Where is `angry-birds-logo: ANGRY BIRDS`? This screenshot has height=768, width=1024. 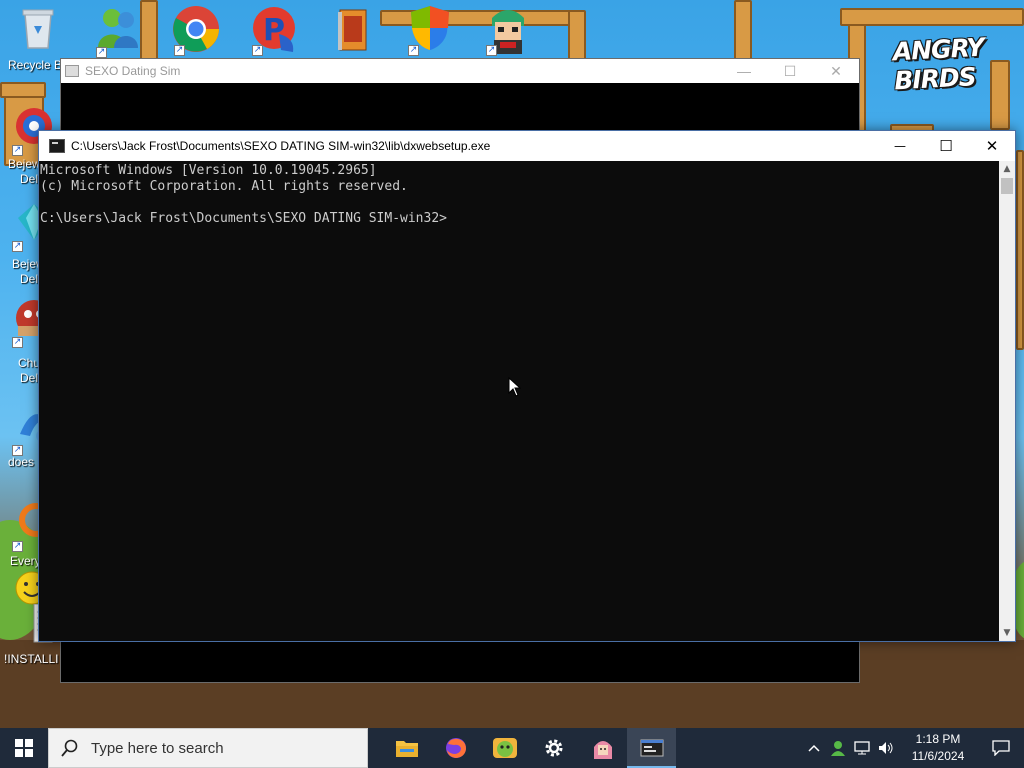
angry-birds-logo: ANGRY BIRDS is located at coordinates (938, 64).